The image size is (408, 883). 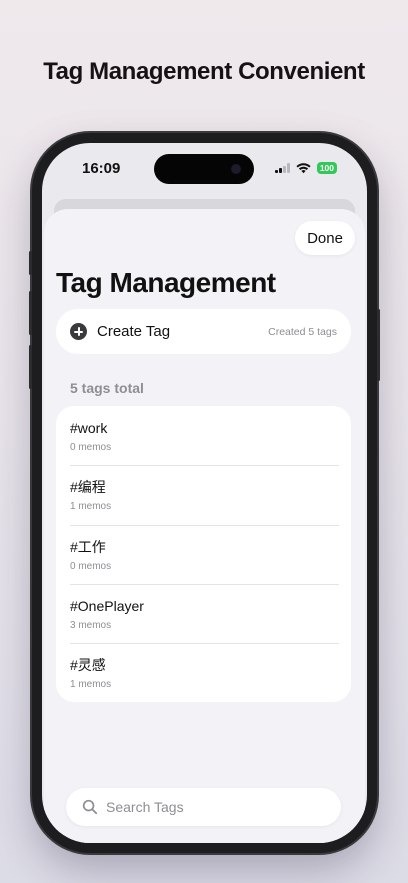 What do you see at coordinates (378, 345) in the screenshot?
I see `power-button` at bounding box center [378, 345].